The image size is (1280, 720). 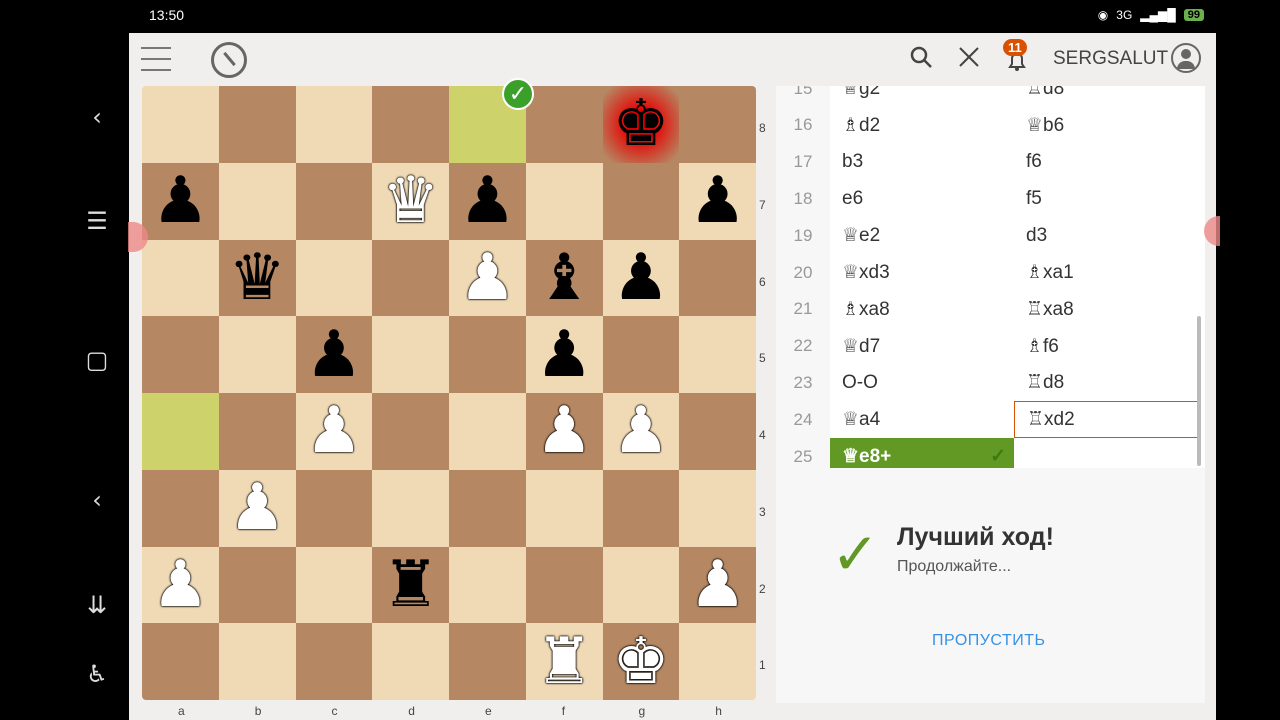 What do you see at coordinates (97, 117) in the screenshot?
I see `back-icon: ‹` at bounding box center [97, 117].